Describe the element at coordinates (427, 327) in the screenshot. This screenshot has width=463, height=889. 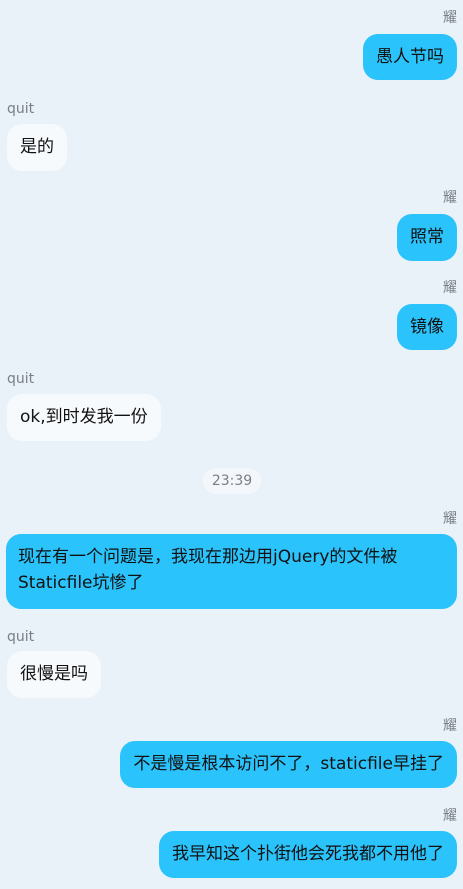
I see `message-bubble: 镜像` at that location.